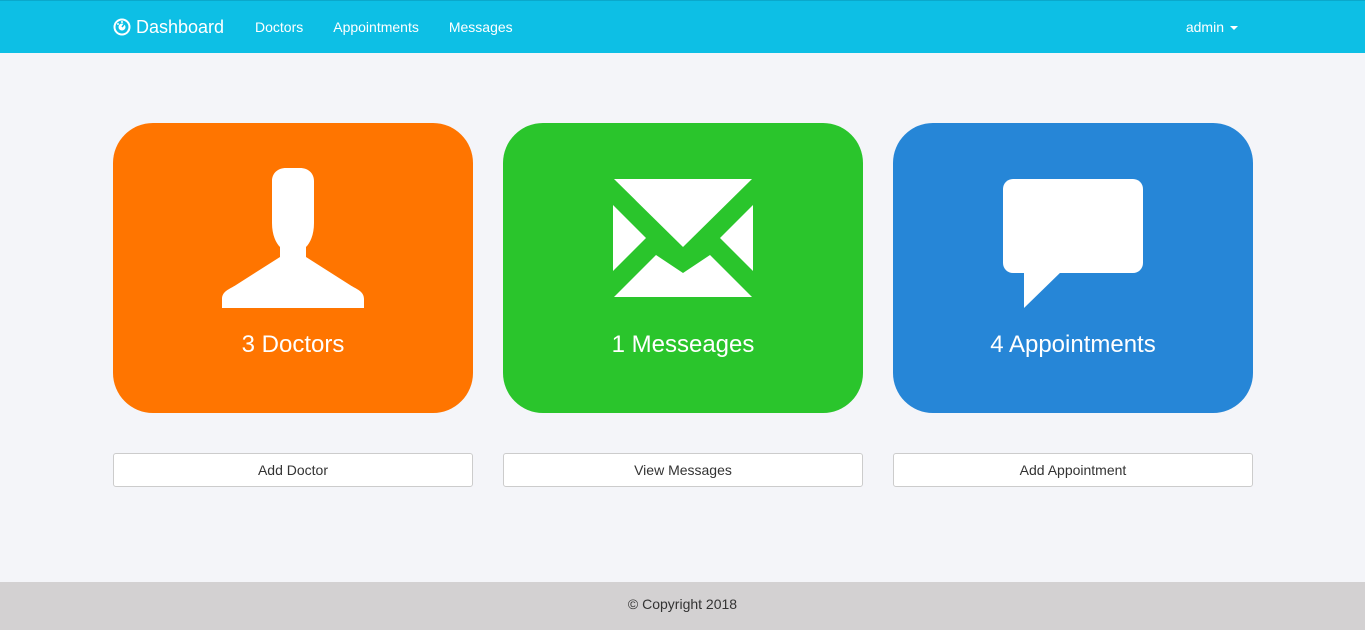  I want to click on footer: © Copyright 2018, so click(682, 606).